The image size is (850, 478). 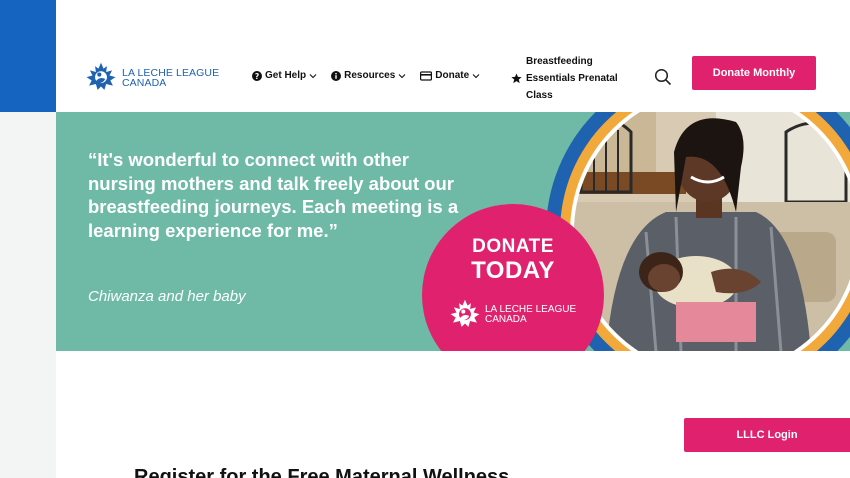 What do you see at coordinates (506, 319) in the screenshot?
I see `donate-badge-logo-line-2: CANADA` at bounding box center [506, 319].